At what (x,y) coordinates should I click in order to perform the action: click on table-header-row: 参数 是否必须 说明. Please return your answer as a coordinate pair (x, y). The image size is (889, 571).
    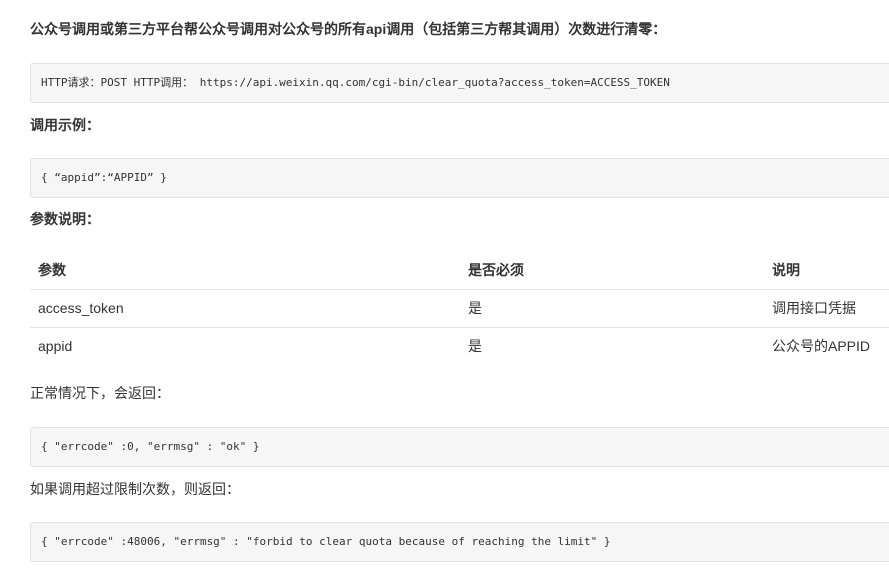
    Looking at the image, I should click on (459, 271).